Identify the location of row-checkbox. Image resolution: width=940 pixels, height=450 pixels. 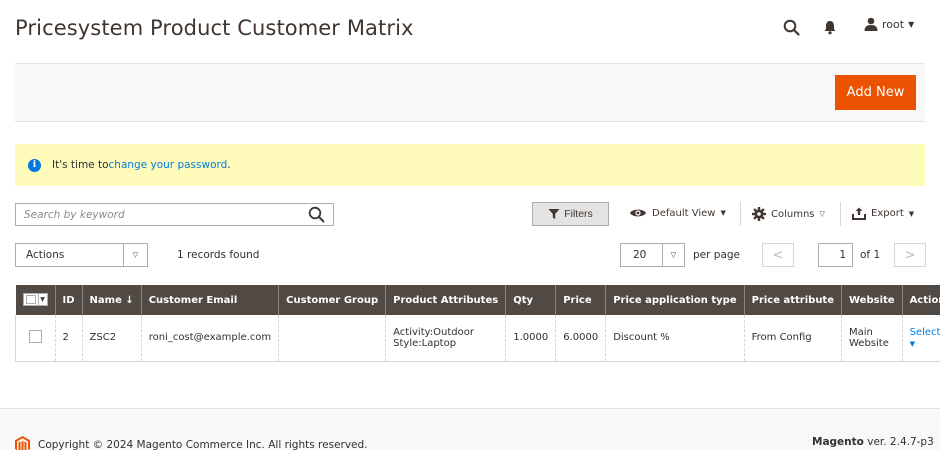
(35, 336).